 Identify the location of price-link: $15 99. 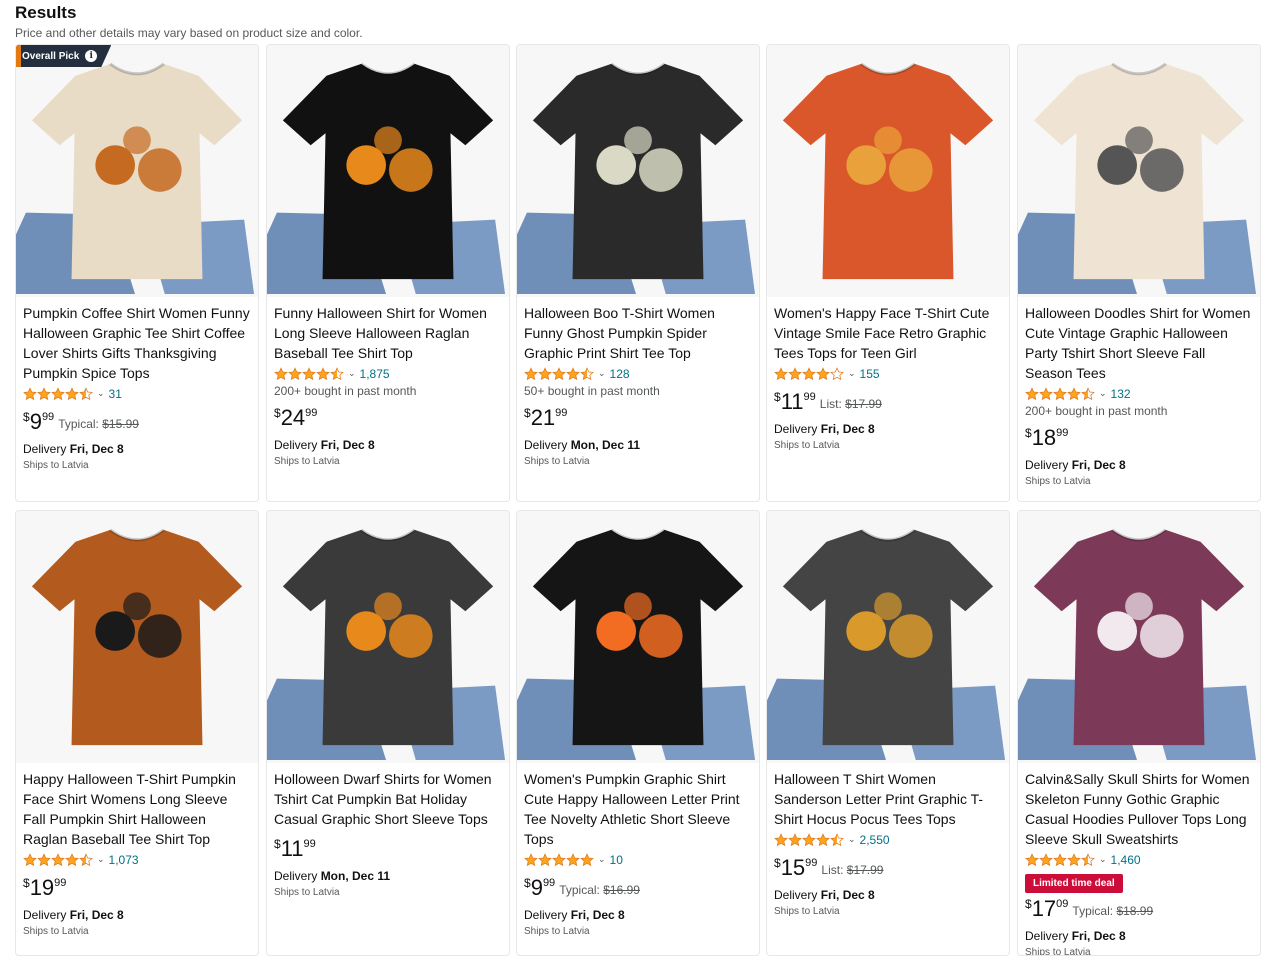
(795, 868).